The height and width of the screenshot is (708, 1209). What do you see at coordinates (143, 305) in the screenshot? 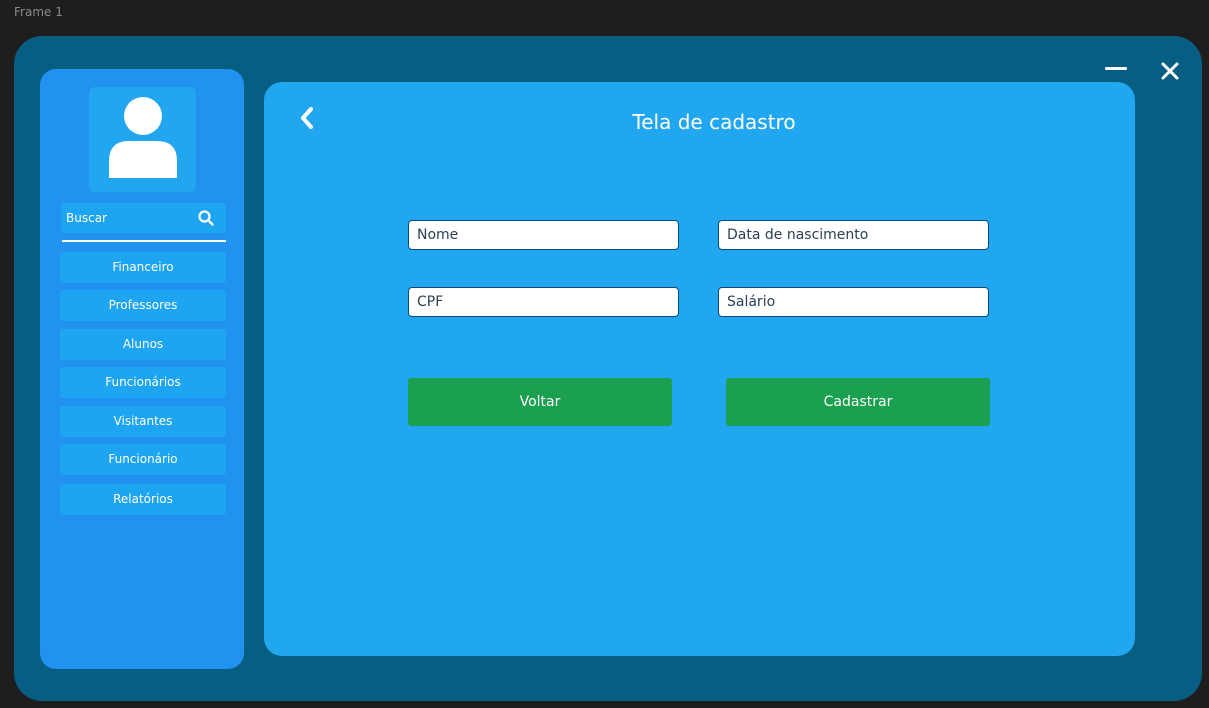
I see `sidebar-item-professores: Professores` at bounding box center [143, 305].